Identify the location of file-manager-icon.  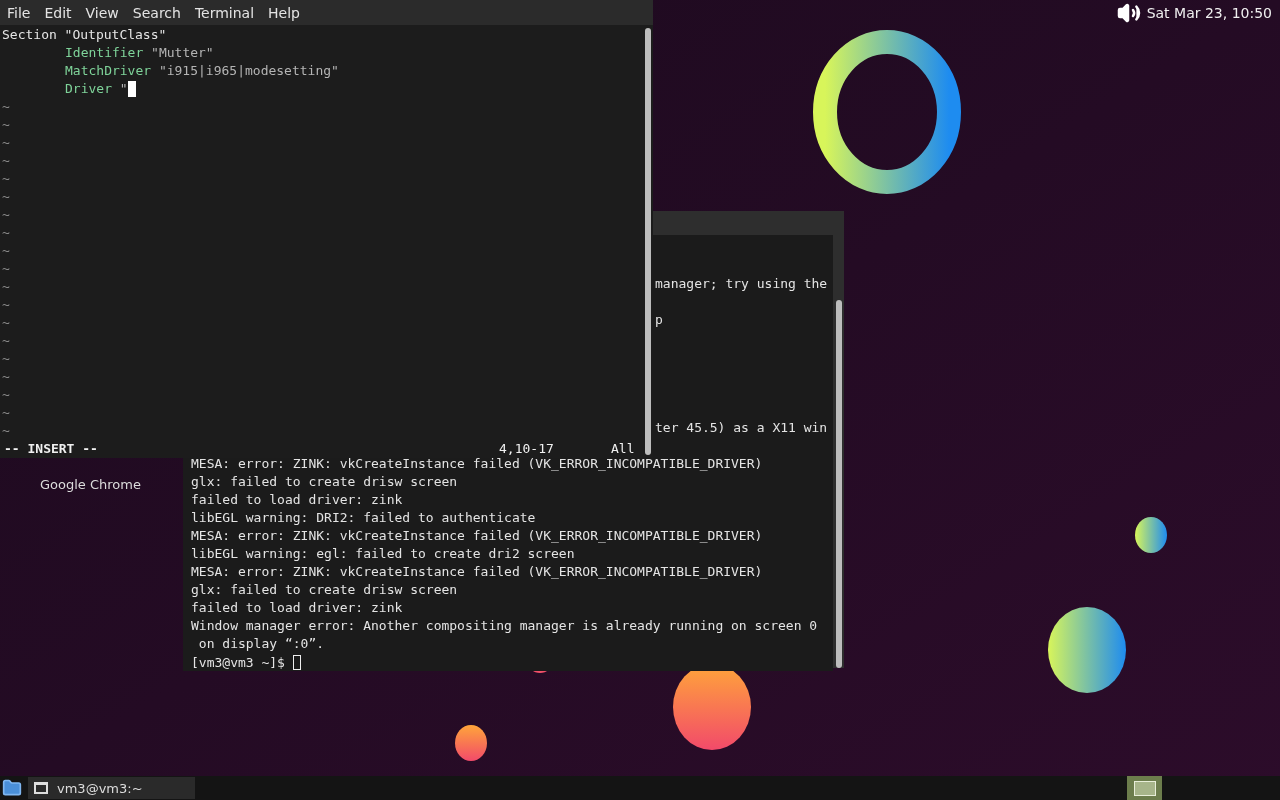
(12, 788).